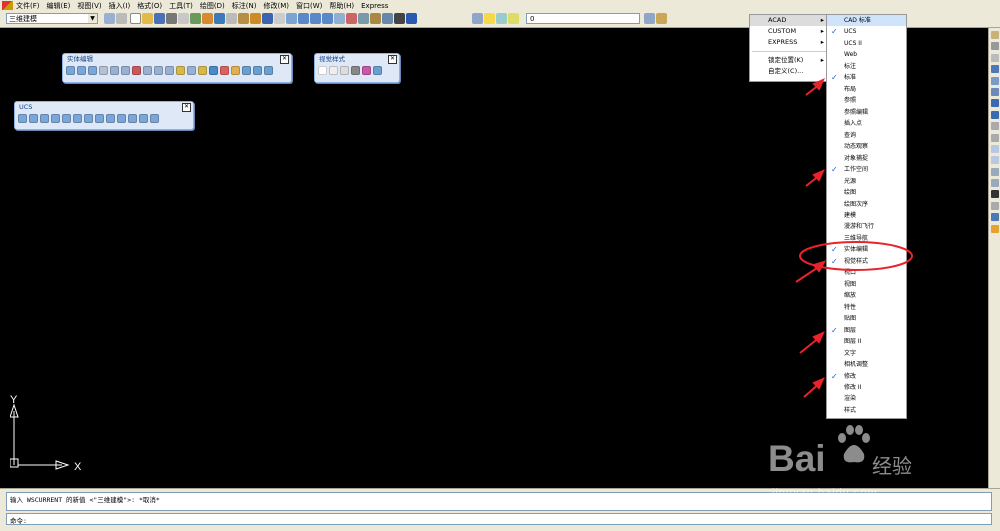 This screenshot has width=1000, height=531. Describe the element at coordinates (797, 458) in the screenshot. I see `watermark-bai: Bai` at that location.